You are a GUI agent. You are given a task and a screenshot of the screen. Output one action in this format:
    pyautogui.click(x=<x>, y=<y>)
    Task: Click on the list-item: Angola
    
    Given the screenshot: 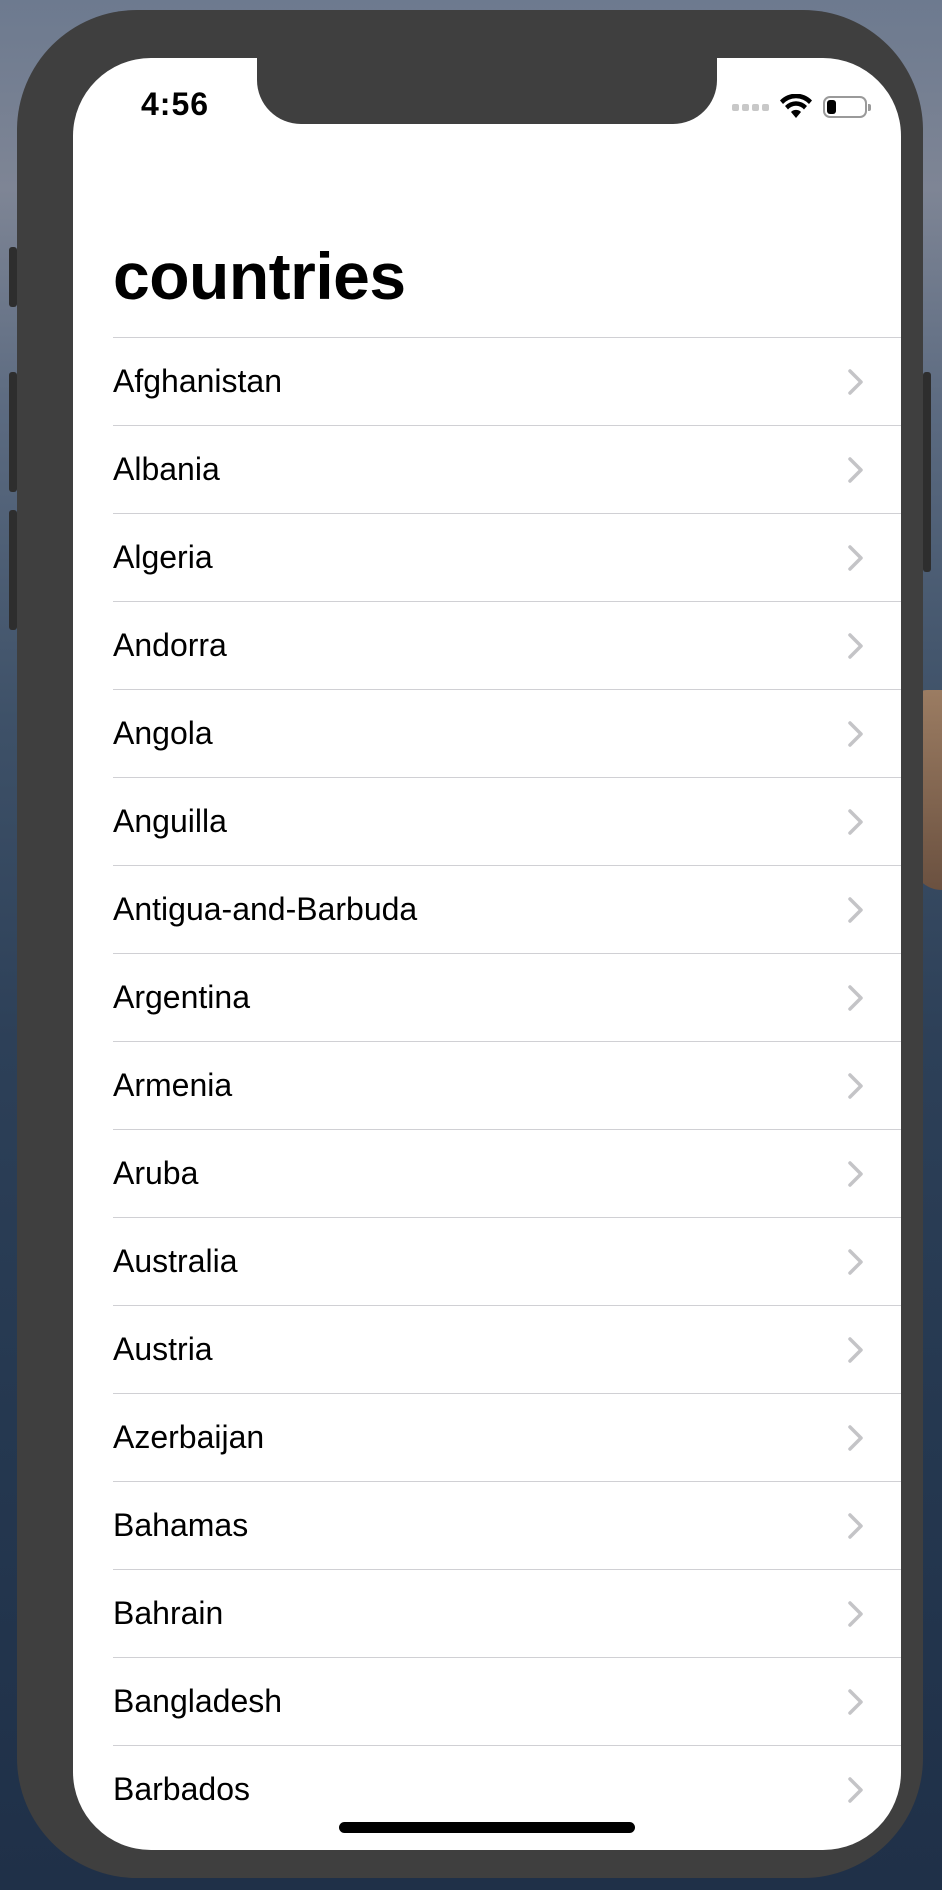 What is the action you would take?
    pyautogui.click(x=507, y=733)
    